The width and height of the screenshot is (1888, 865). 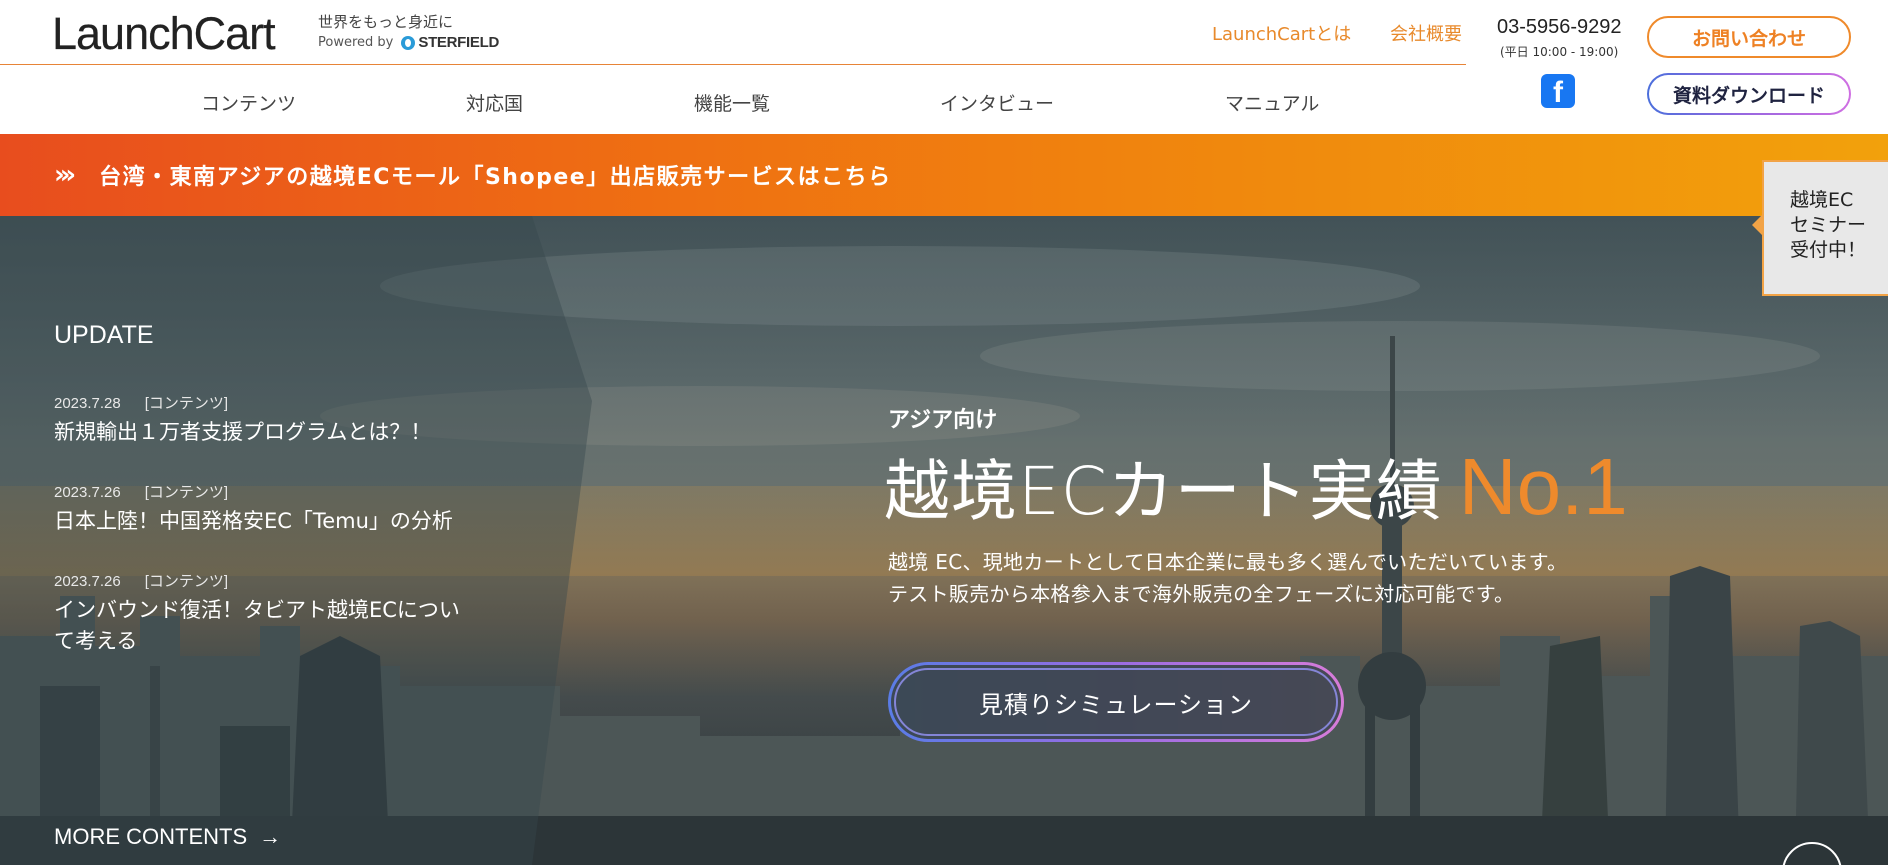 I want to click on facebook-icon: f, so click(x=1558, y=91).